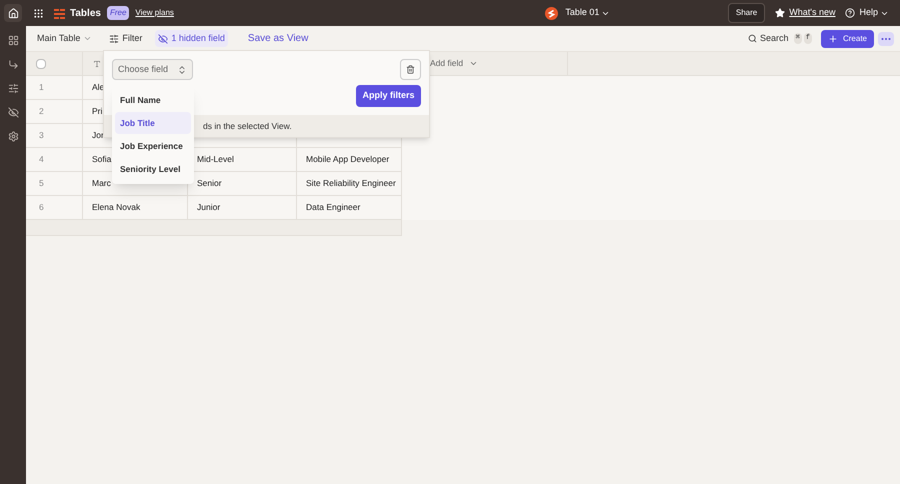  I want to click on add-field-button: Add field, so click(454, 63).